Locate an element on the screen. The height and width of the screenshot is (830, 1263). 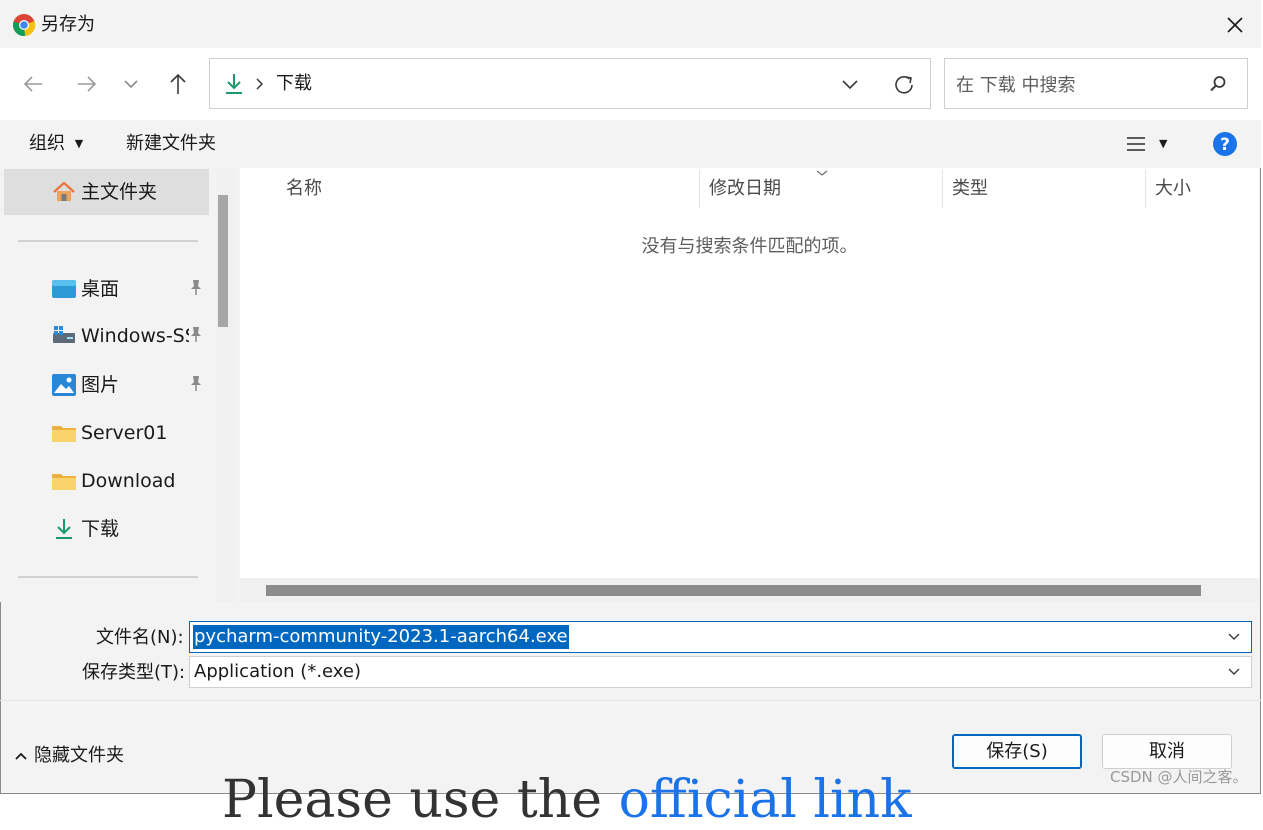
sidebar-item-download-folder: Download is located at coordinates (106, 481).